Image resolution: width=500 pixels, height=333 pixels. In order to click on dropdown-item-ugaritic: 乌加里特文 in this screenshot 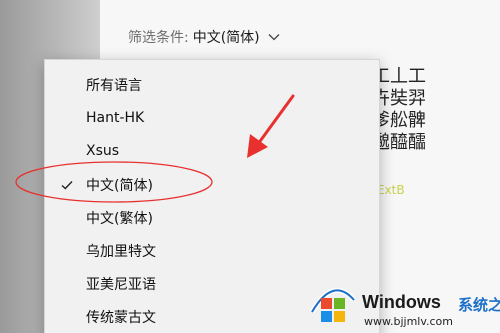, I will do `click(212, 250)`.